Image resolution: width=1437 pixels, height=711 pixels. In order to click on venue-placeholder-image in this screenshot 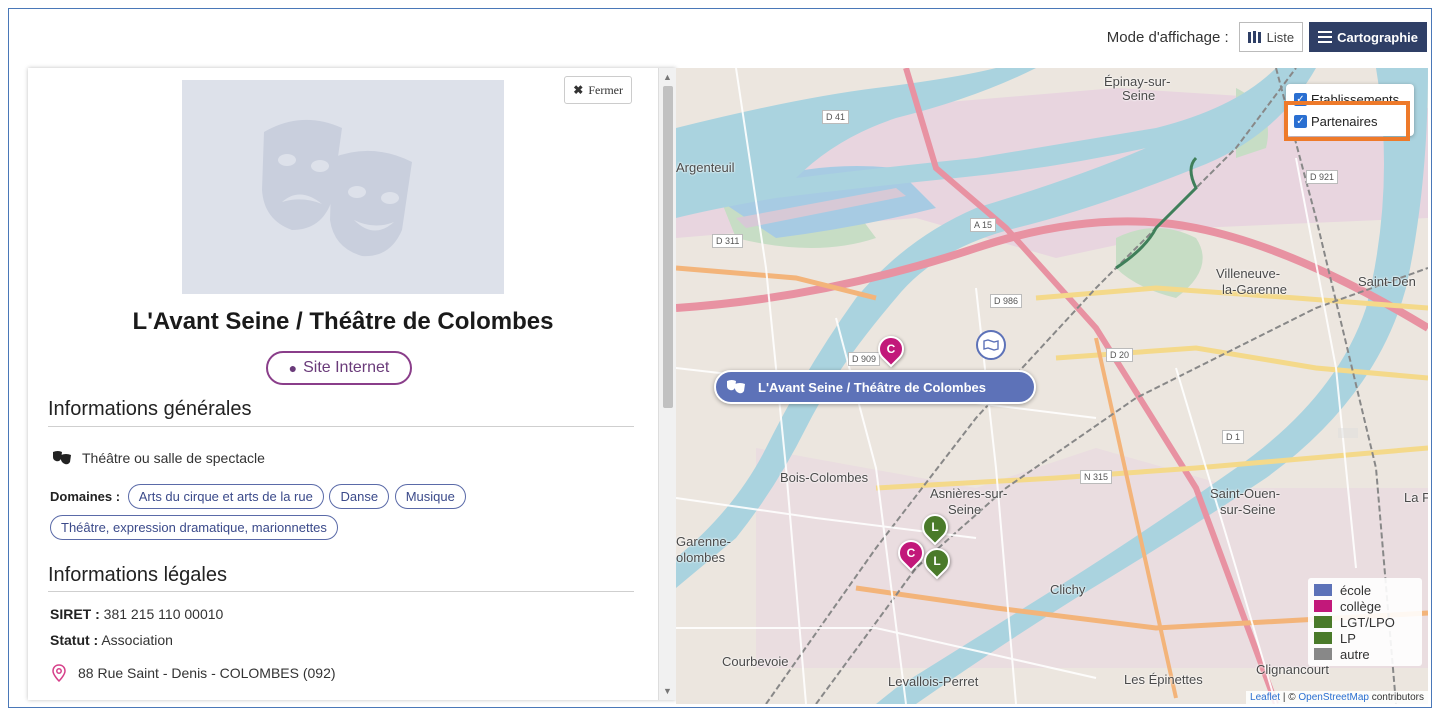, I will do `click(343, 187)`.